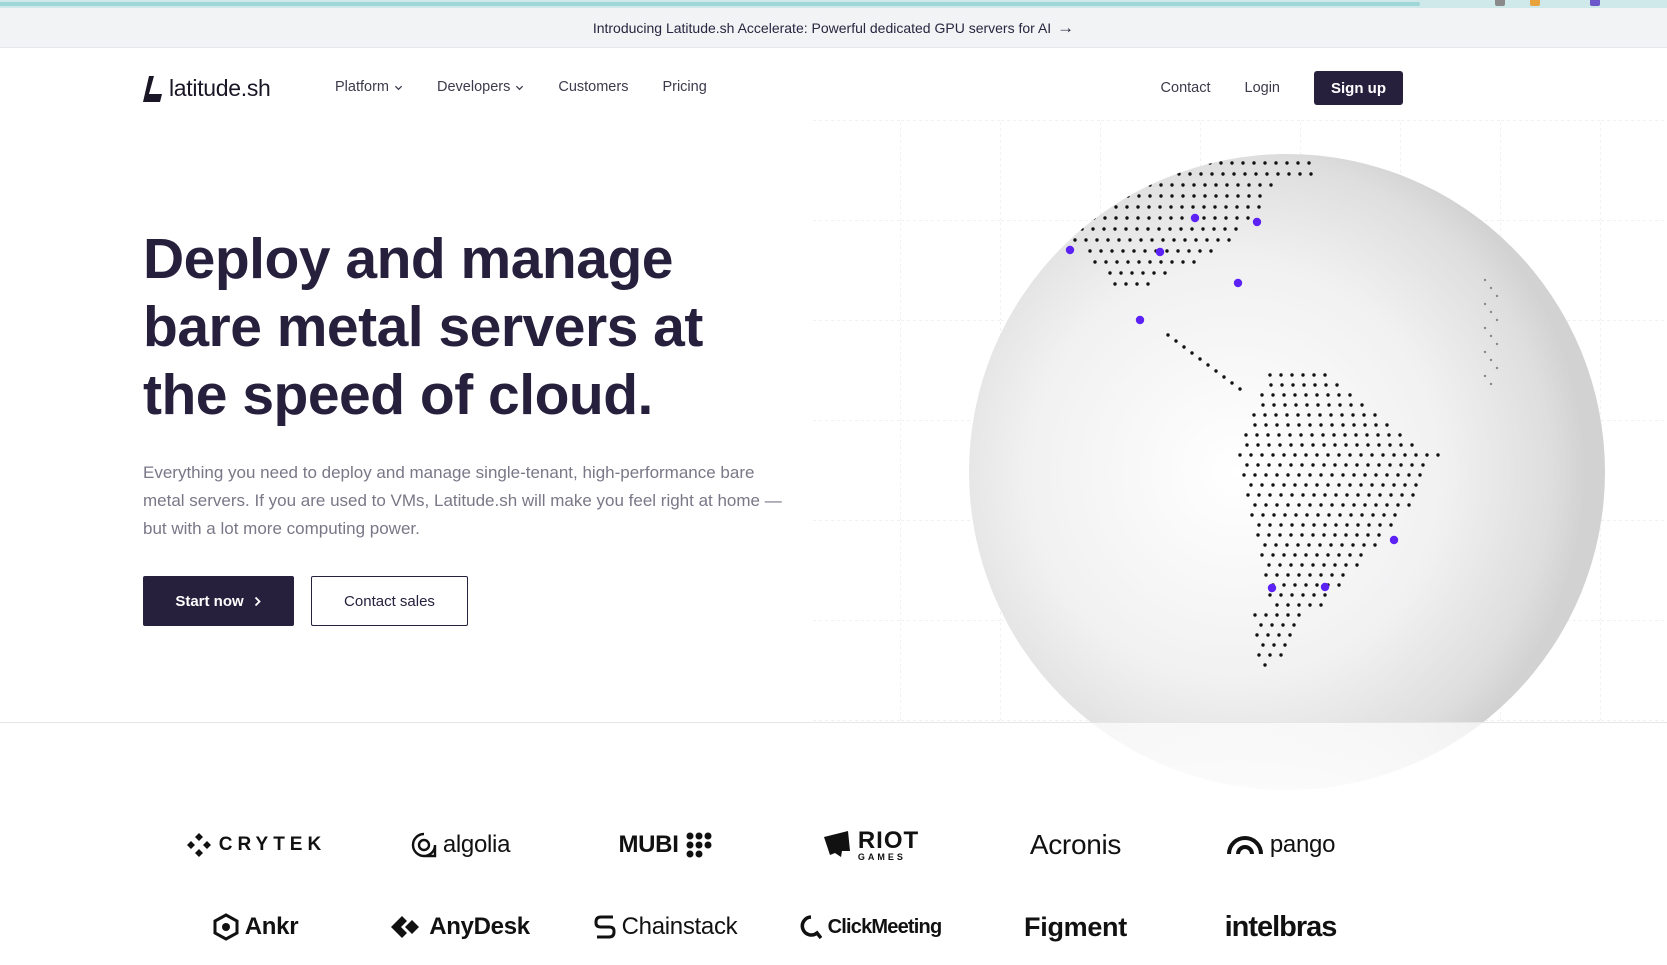 The height and width of the screenshot is (965, 1667). I want to click on intelbras-logo-text: intelbras, so click(1281, 926).